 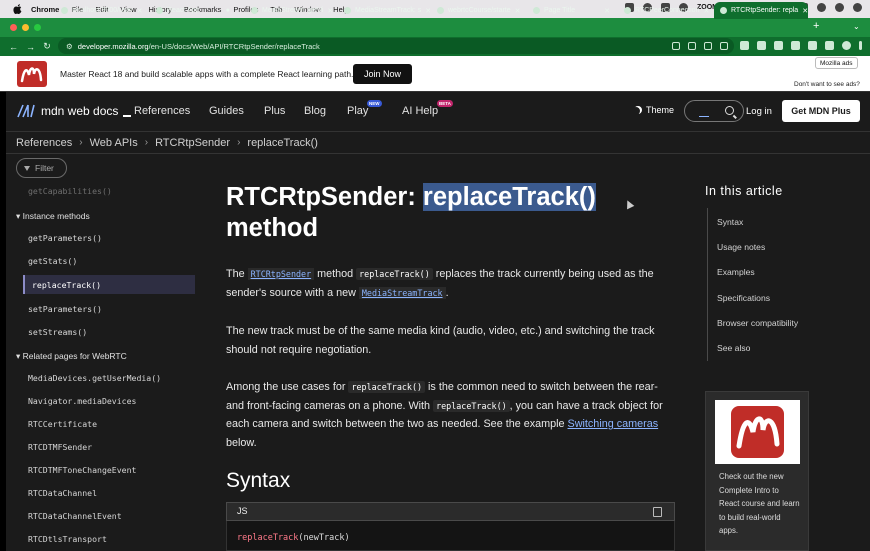 I want to click on sidebar-item: RTCDataChannel, so click(x=62, y=493).